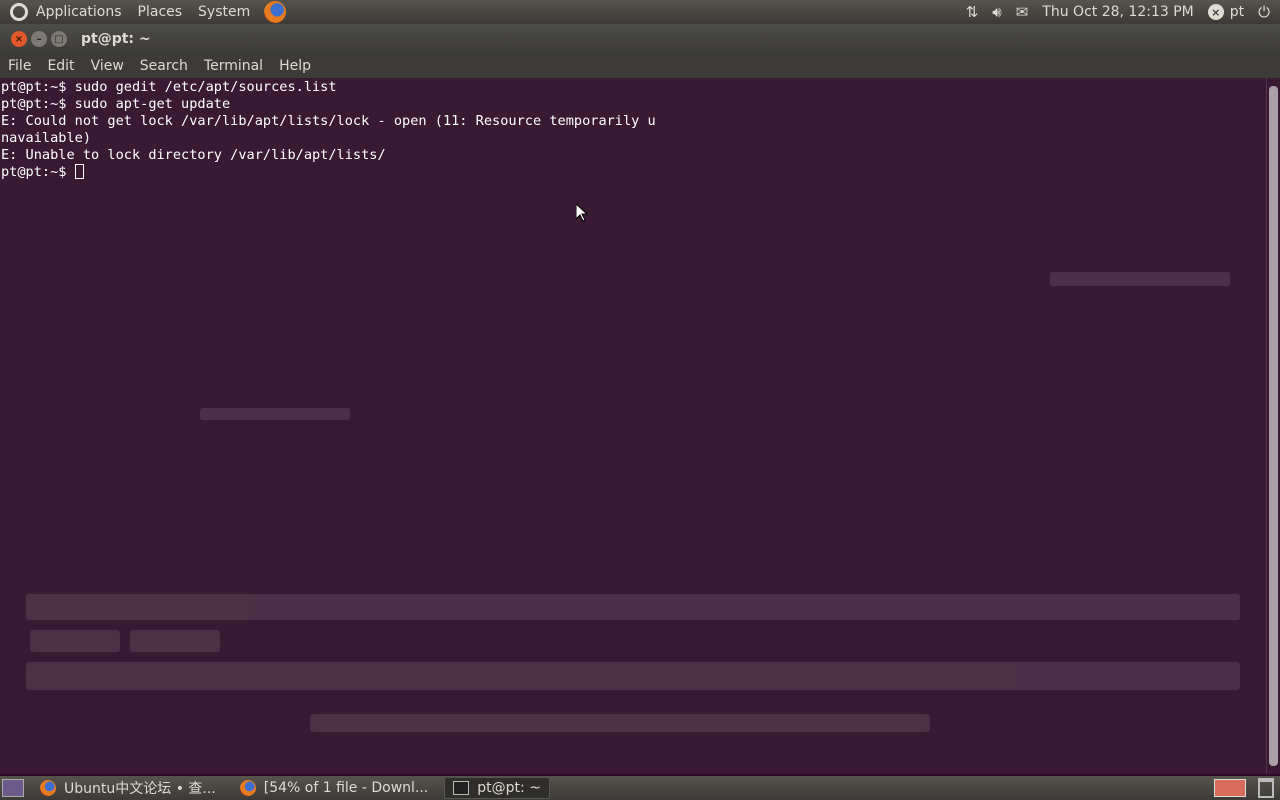 This screenshot has width=1280, height=800. What do you see at coordinates (640, 39) in the screenshot?
I see `window-titlebar: × – □ pt@pt: ~` at bounding box center [640, 39].